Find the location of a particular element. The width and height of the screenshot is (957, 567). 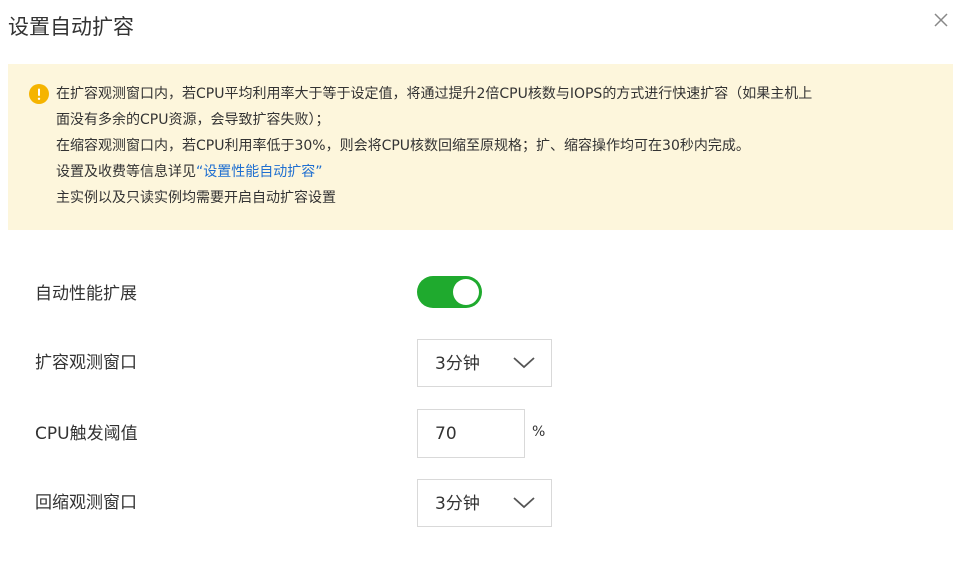

notice-doc-prefix: 设置及收费等信息详见 is located at coordinates (126, 172).